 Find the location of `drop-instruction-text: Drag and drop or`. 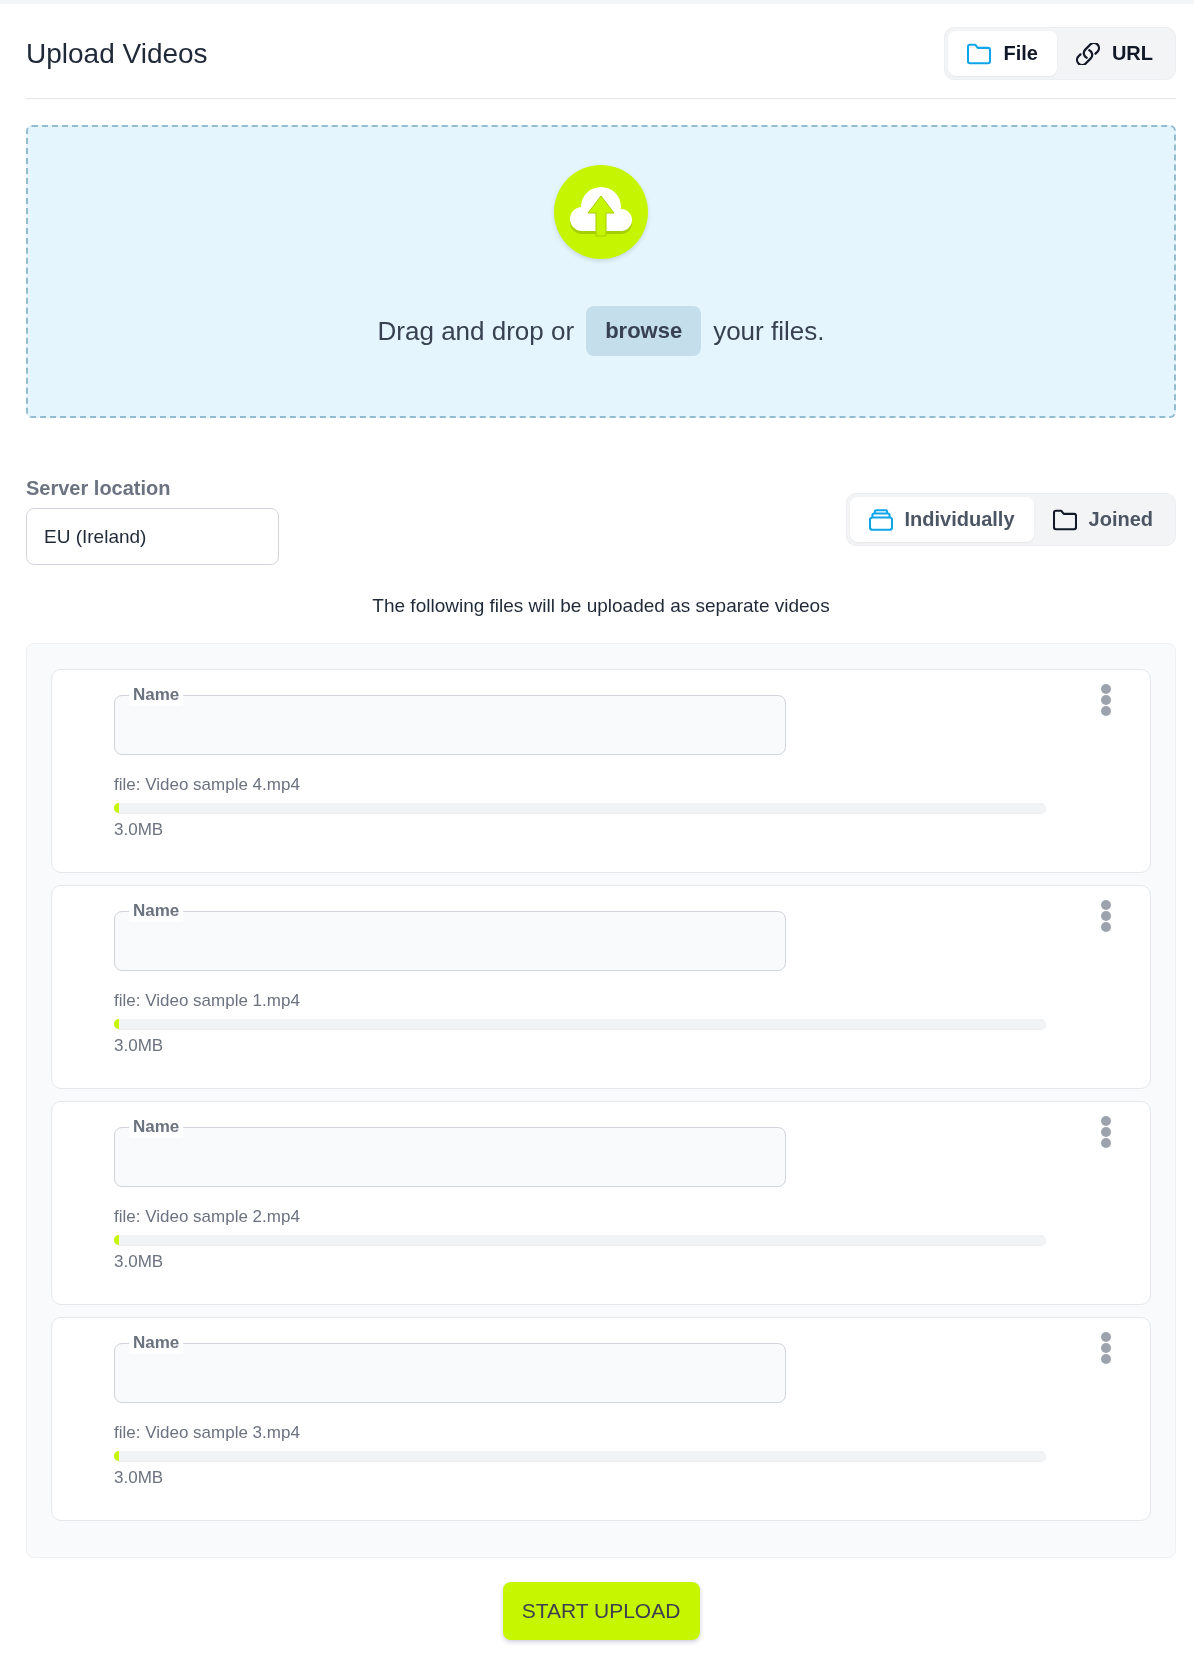

drop-instruction-text: Drag and drop or is located at coordinates (476, 331).